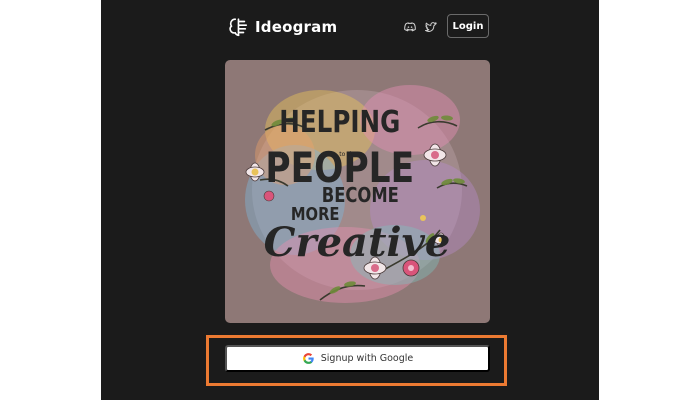  What do you see at coordinates (367, 358) in the screenshot?
I see `signup-with-google-label: Signup with Google` at bounding box center [367, 358].